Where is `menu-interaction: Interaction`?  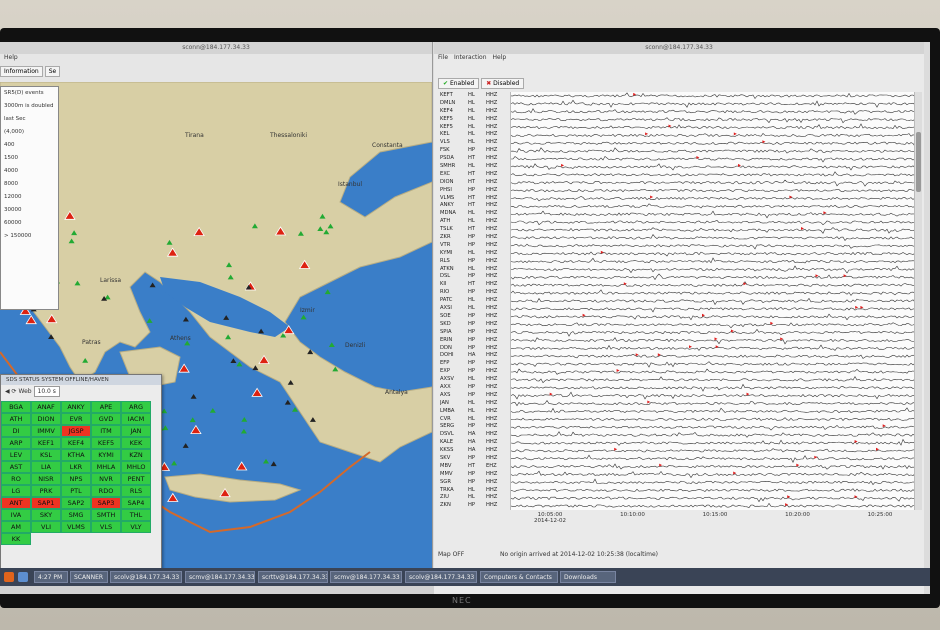 menu-interaction: Interaction is located at coordinates (470, 57).